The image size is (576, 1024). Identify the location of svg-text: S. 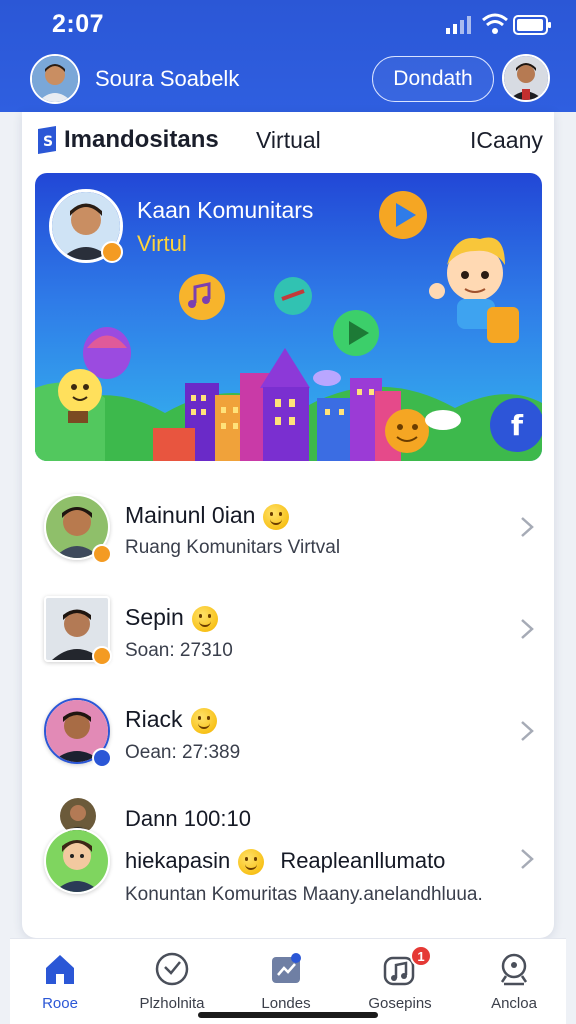
(48, 142).